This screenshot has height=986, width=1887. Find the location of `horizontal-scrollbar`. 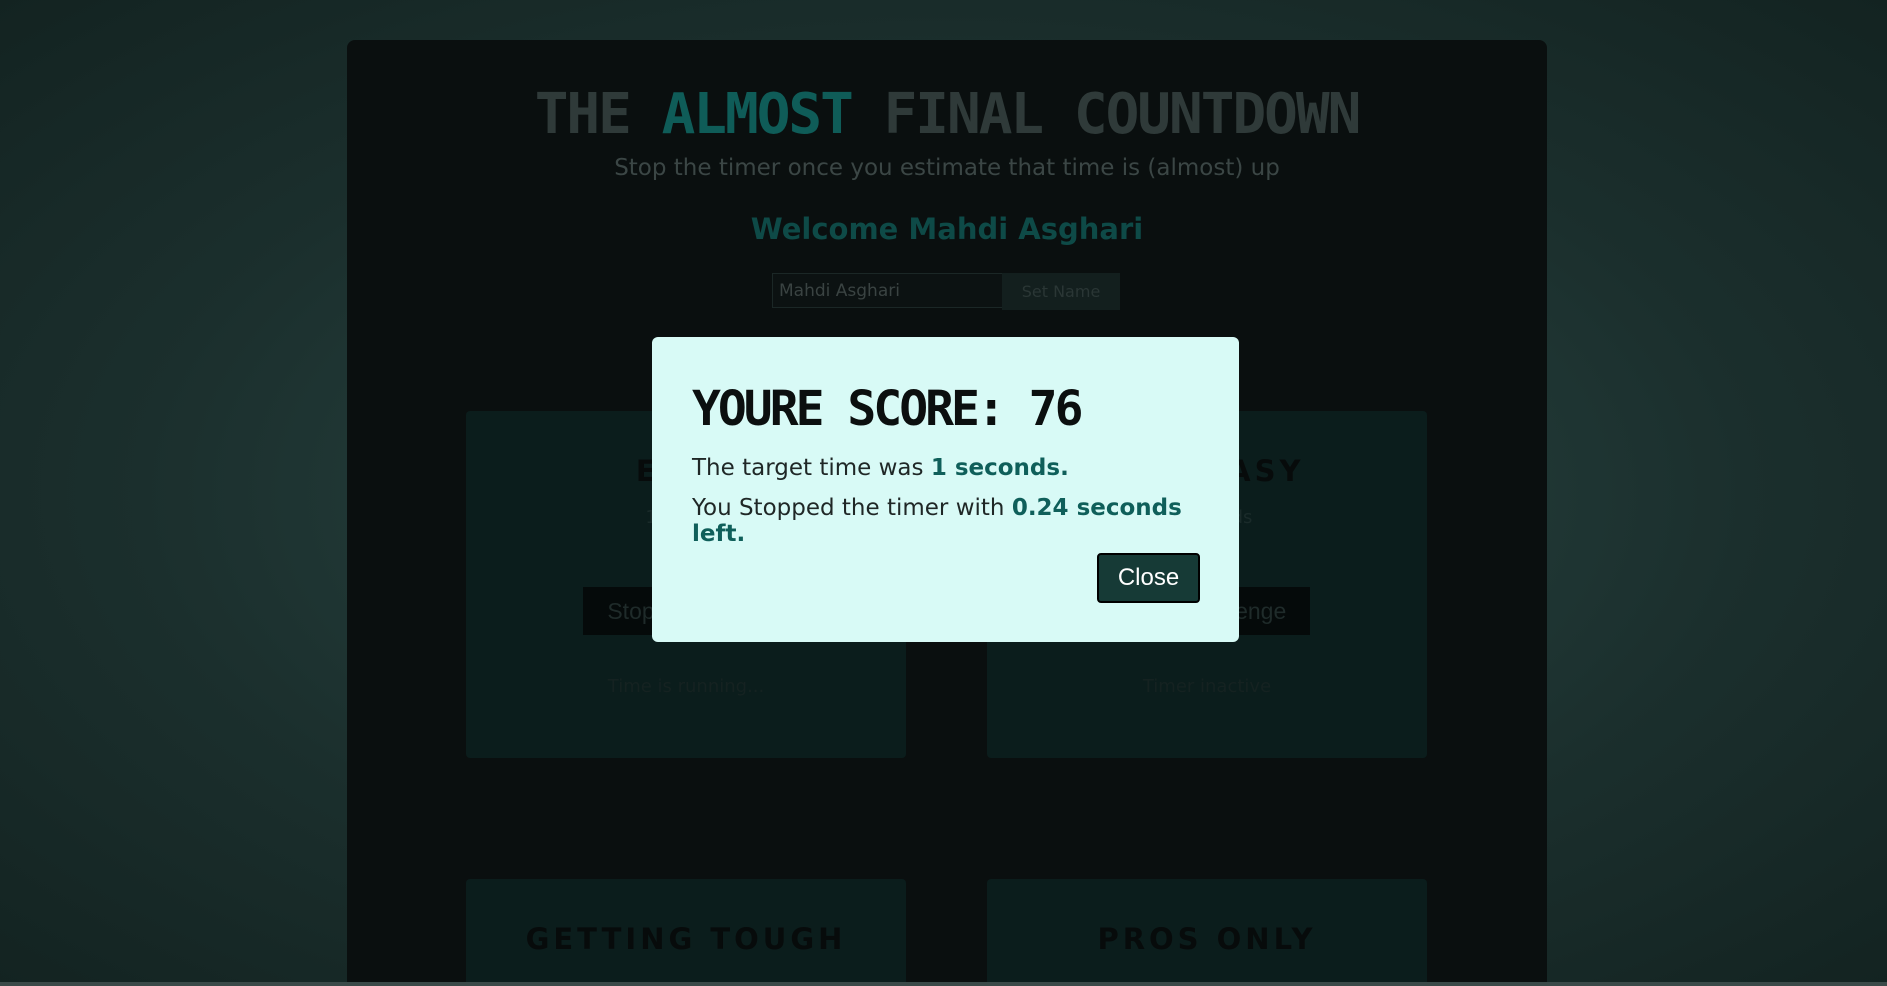

horizontal-scrollbar is located at coordinates (943, 984).